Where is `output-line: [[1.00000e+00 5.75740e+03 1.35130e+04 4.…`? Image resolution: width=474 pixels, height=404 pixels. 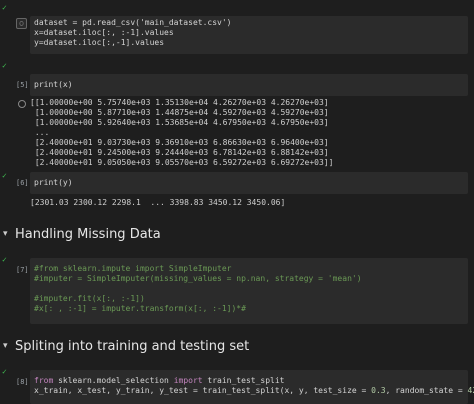 output-line: [[1.00000e+00 5.75740e+03 1.35130e+04 4.… is located at coordinates (249, 103).